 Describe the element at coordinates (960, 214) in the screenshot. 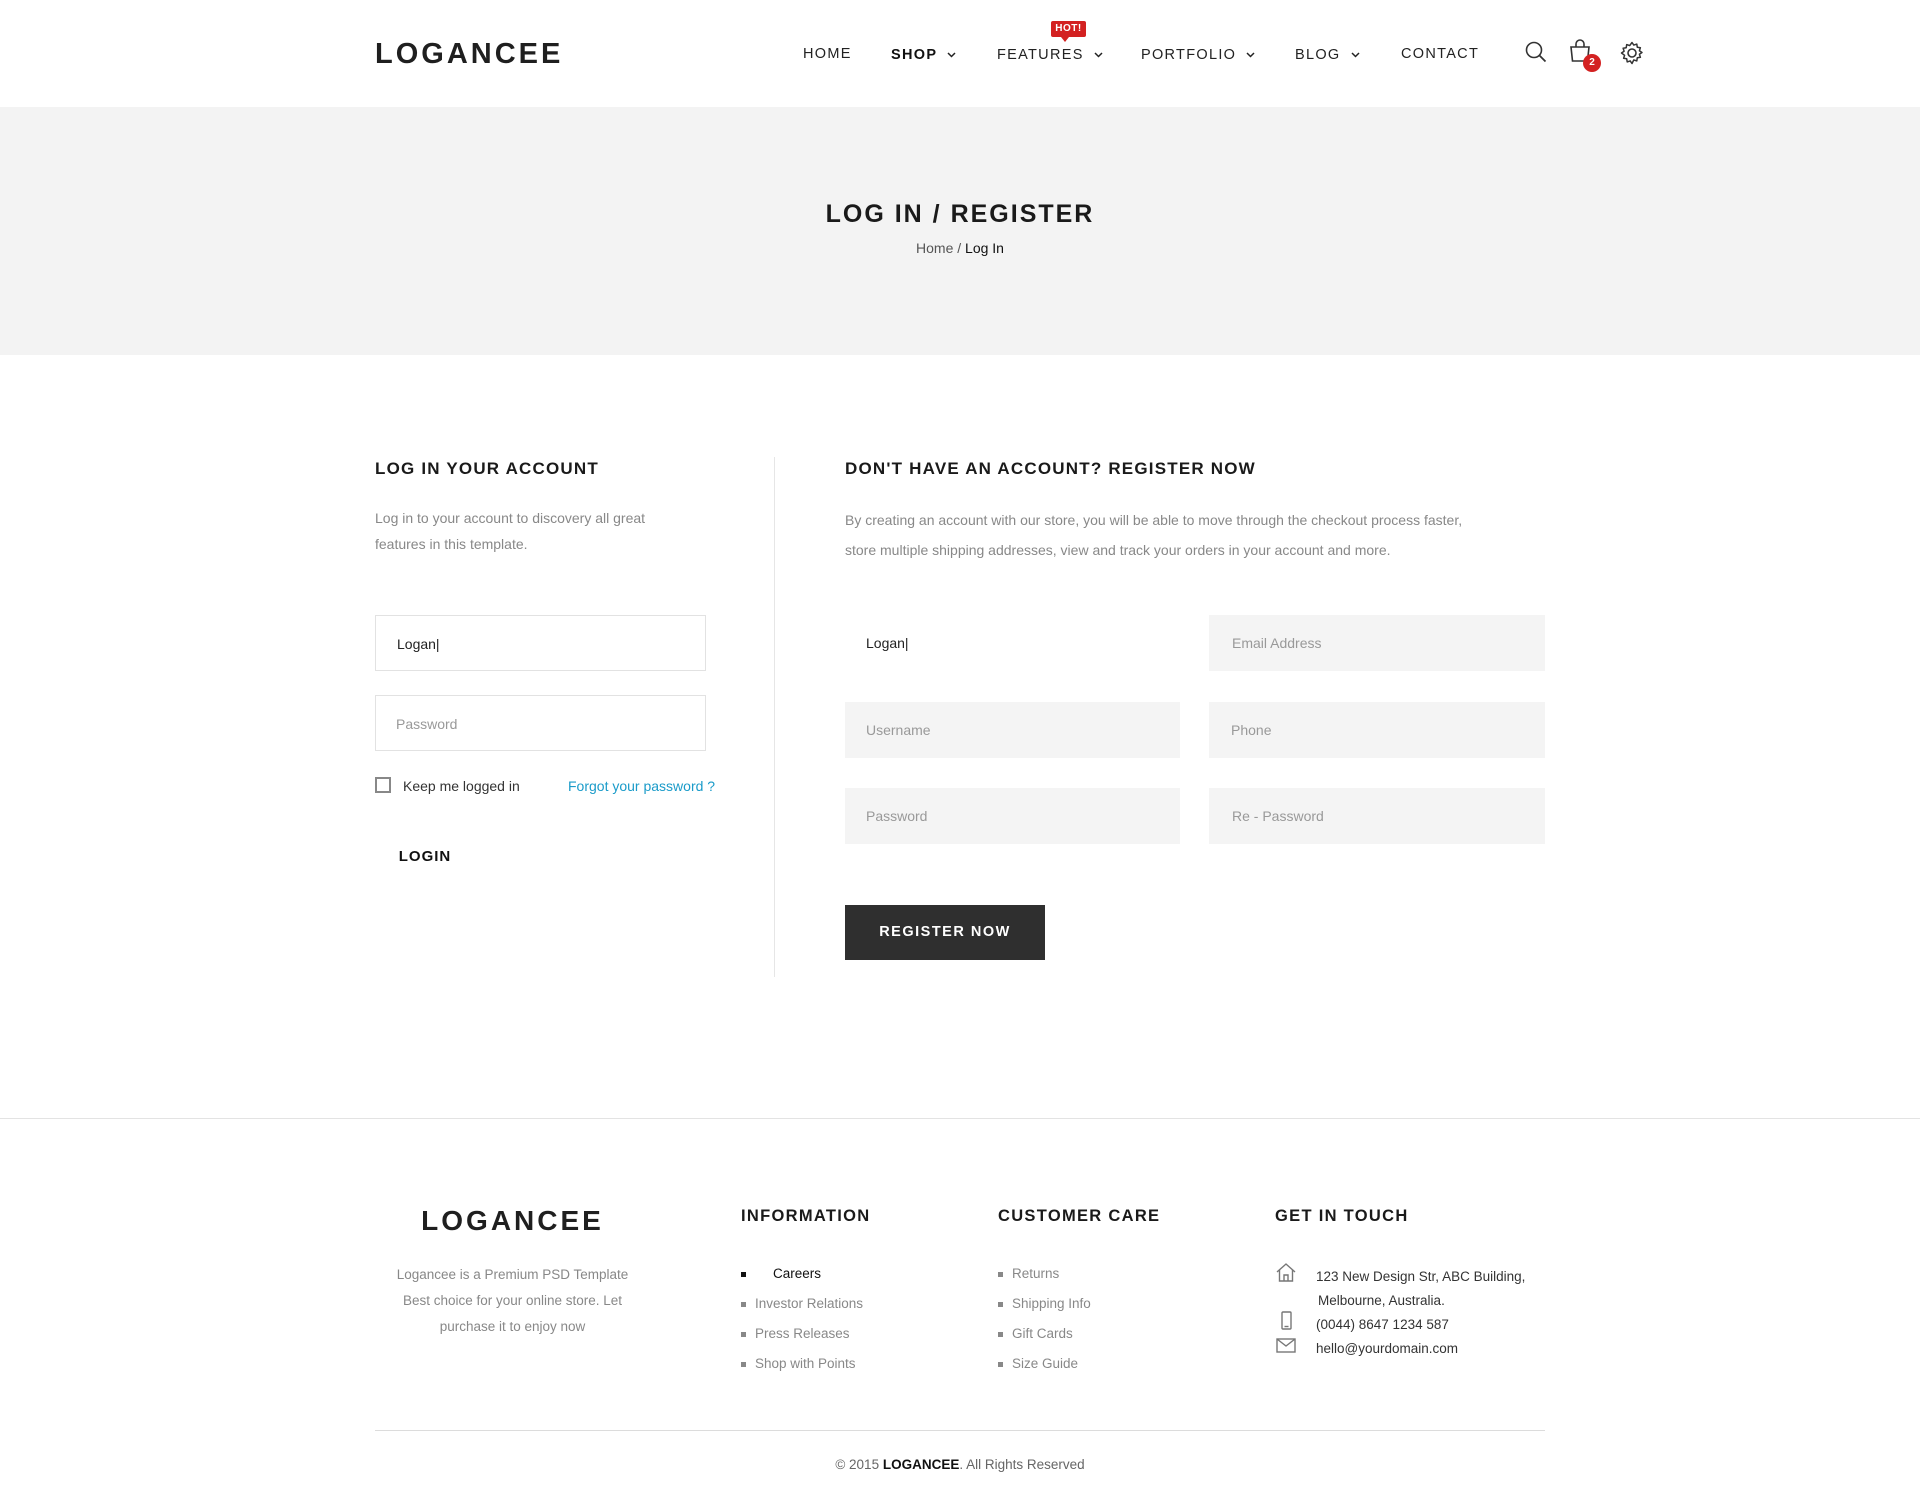

I see `page-title: LOG IN / REGISTER` at that location.